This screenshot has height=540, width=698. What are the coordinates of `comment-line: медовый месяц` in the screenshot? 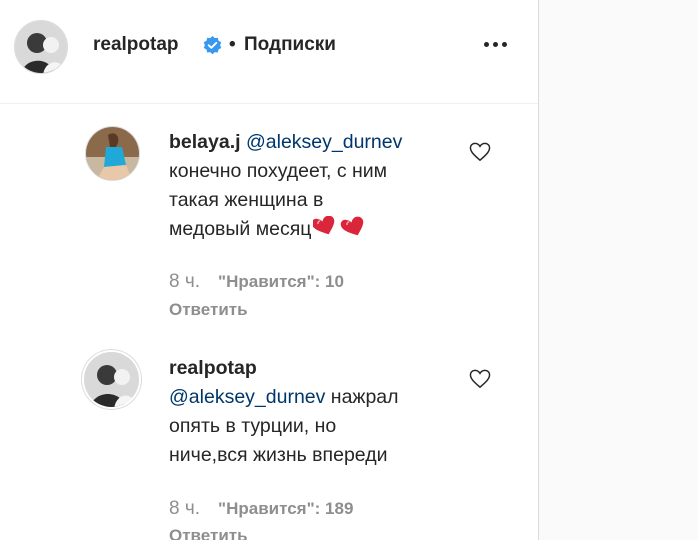 It's located at (240, 229).